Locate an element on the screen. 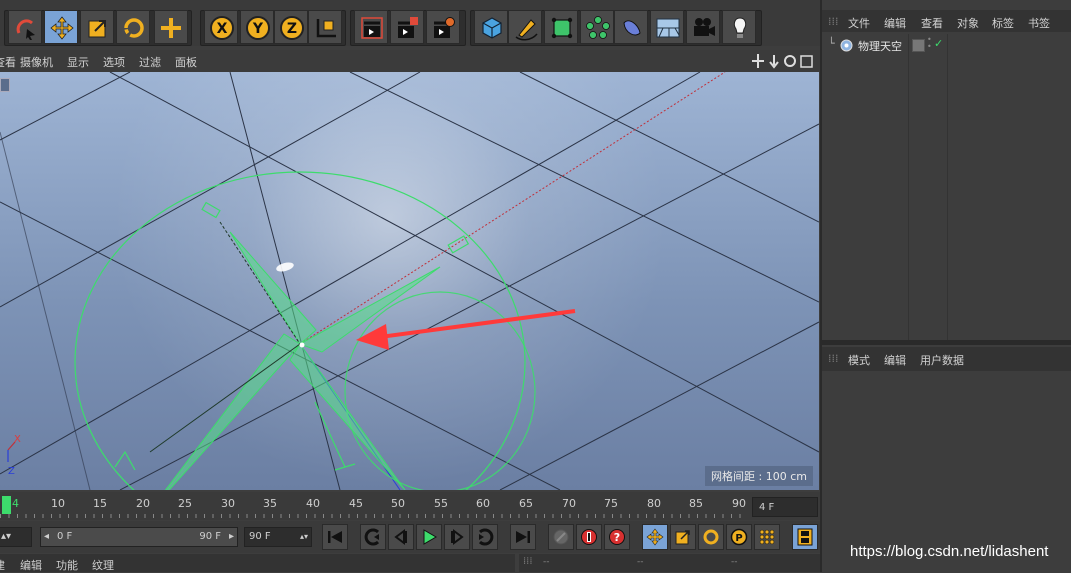 The width and height of the screenshot is (1071, 573). go-to-start-button is located at coordinates (335, 537).